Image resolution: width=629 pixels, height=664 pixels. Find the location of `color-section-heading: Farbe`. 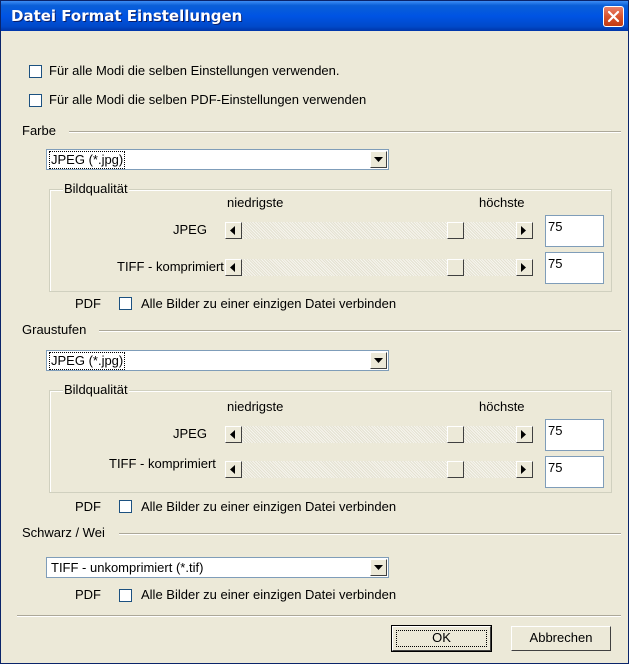

color-section-heading: Farbe is located at coordinates (39, 130).